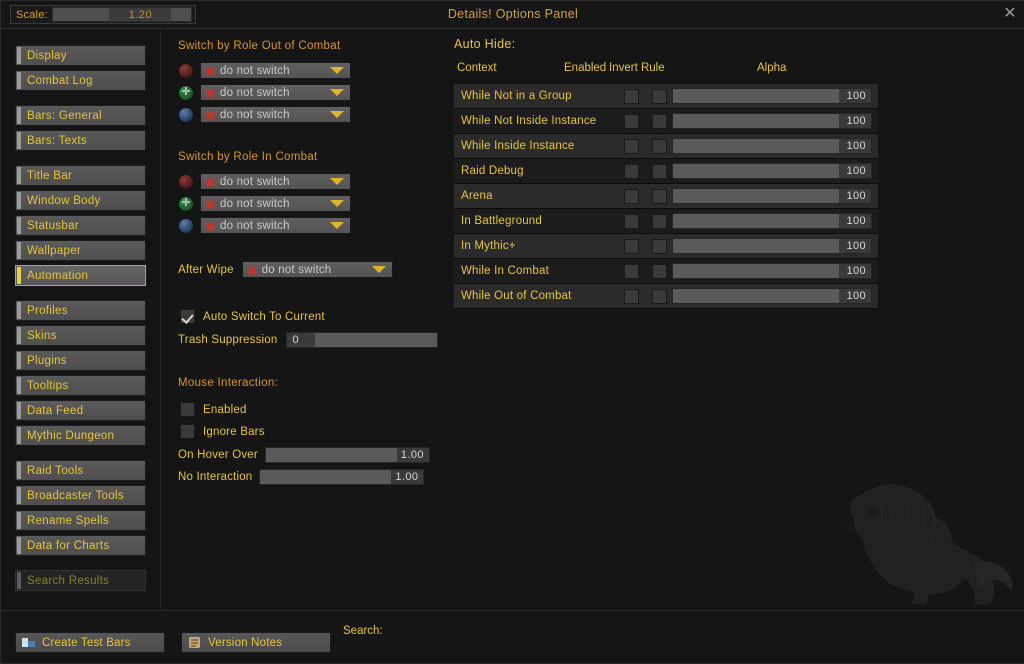 This screenshot has width=1024, height=664. Describe the element at coordinates (80, 545) in the screenshot. I see `sidebar-item-data-for-charts: Data for Charts` at that location.